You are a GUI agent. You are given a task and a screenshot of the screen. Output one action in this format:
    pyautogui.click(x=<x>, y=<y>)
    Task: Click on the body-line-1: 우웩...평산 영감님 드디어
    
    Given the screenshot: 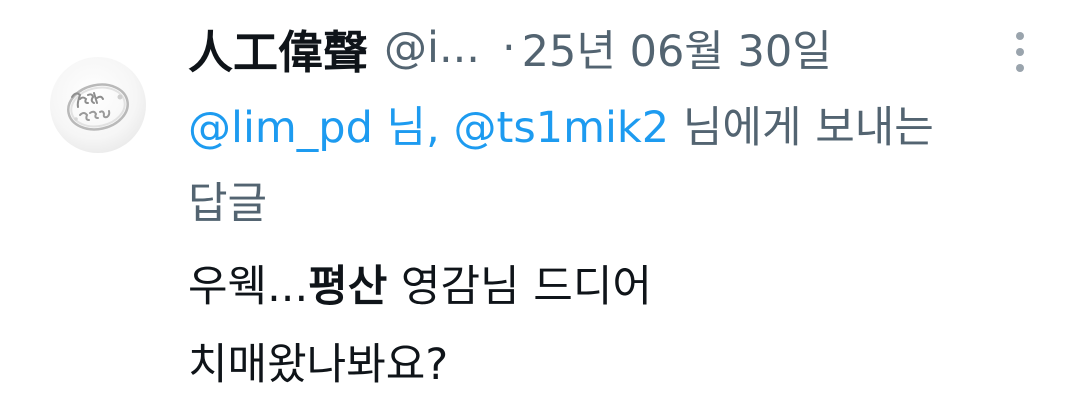 What is the action you would take?
    pyautogui.click(x=588, y=287)
    